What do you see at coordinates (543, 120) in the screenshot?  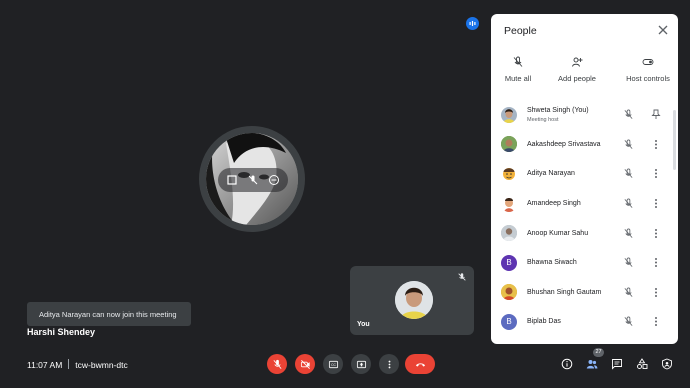 I see `participant-role: Meeting host` at bounding box center [543, 120].